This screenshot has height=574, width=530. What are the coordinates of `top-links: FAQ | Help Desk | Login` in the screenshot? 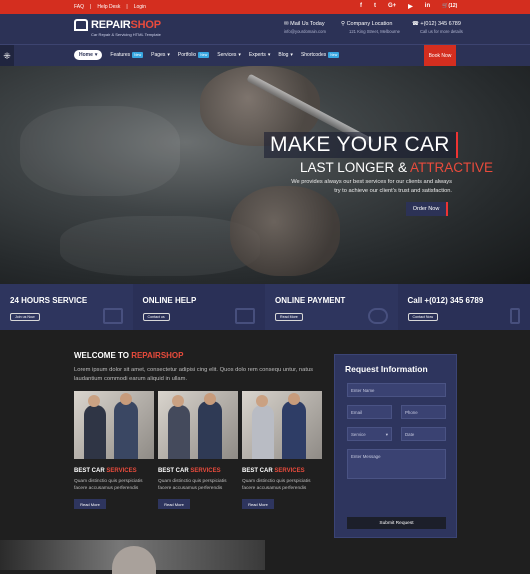 It's located at (110, 7).